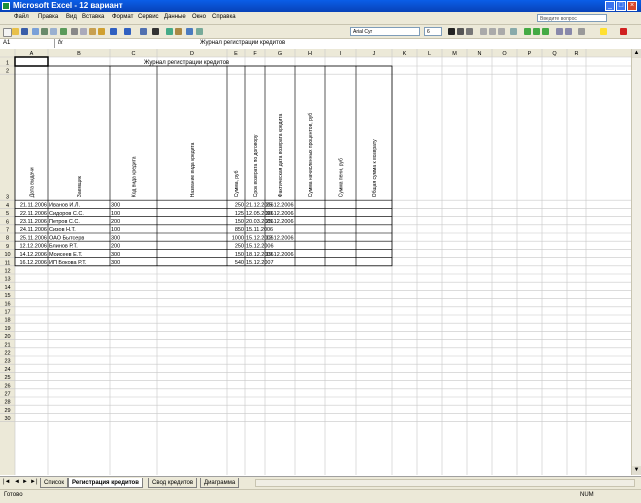 The width and height of the screenshot is (641, 503). I want to click on chart-wizard-icon, so click(189, 31).